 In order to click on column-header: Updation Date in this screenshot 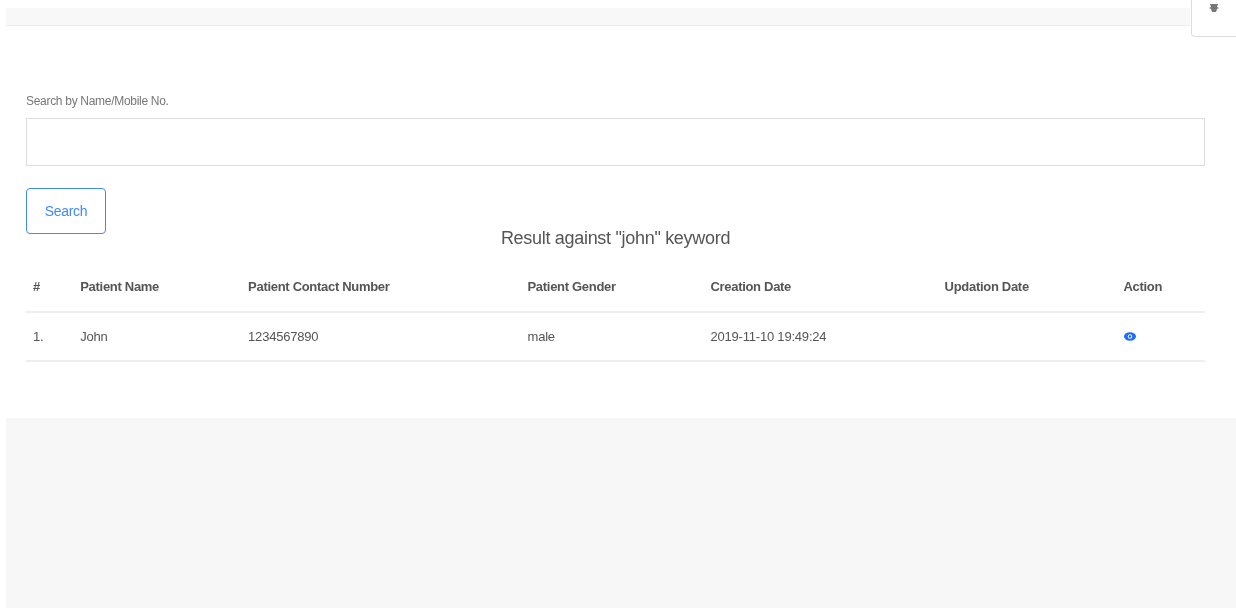, I will do `click(986, 286)`.